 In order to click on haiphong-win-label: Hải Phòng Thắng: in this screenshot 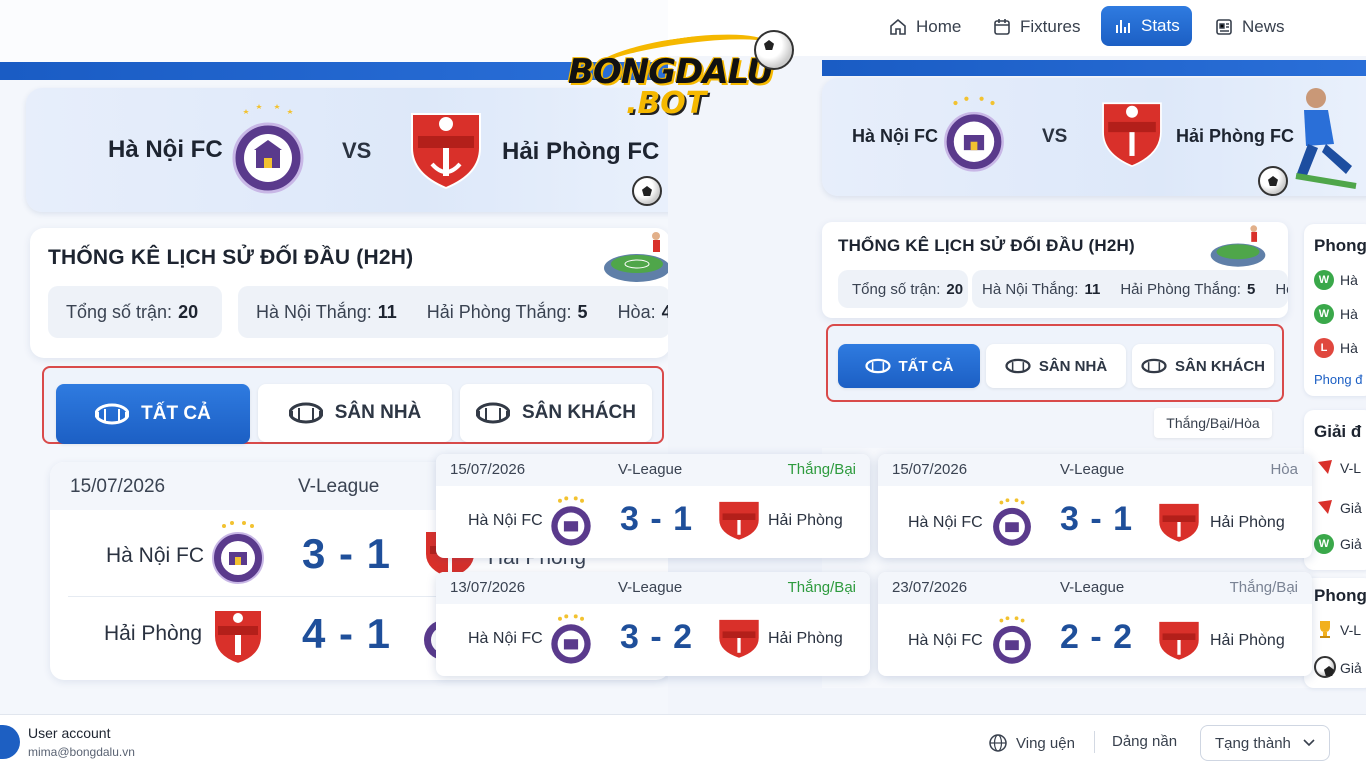, I will do `click(499, 311)`.